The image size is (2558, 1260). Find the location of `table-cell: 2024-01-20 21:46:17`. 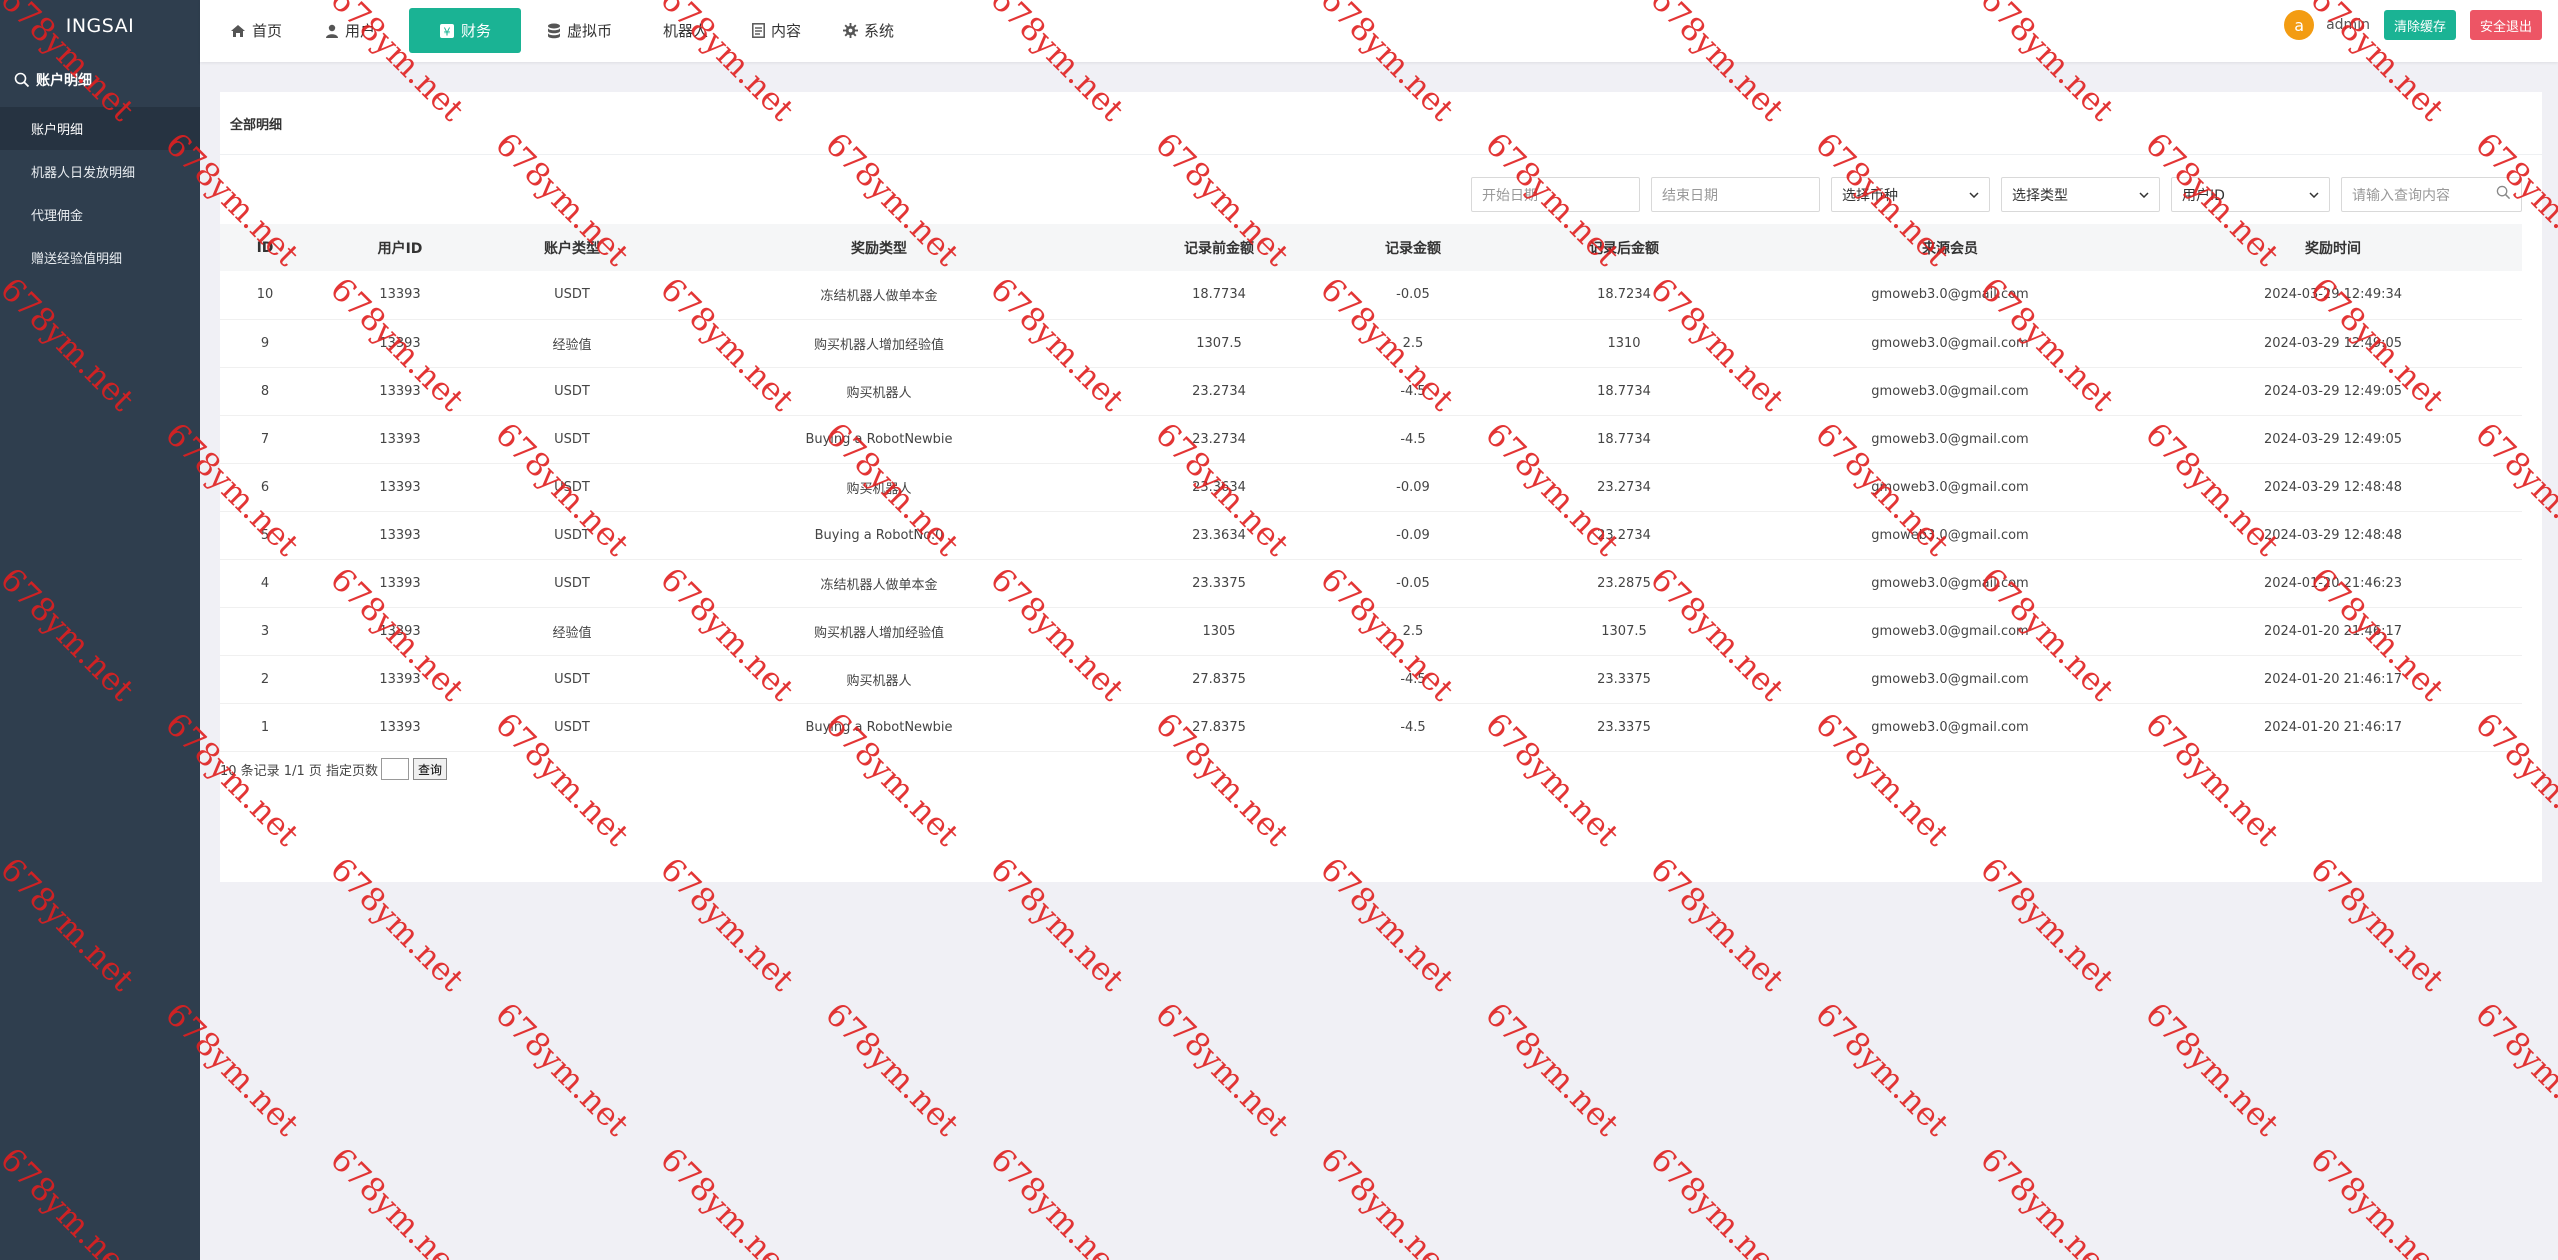

table-cell: 2024-01-20 21:46:17 is located at coordinates (2333, 679).